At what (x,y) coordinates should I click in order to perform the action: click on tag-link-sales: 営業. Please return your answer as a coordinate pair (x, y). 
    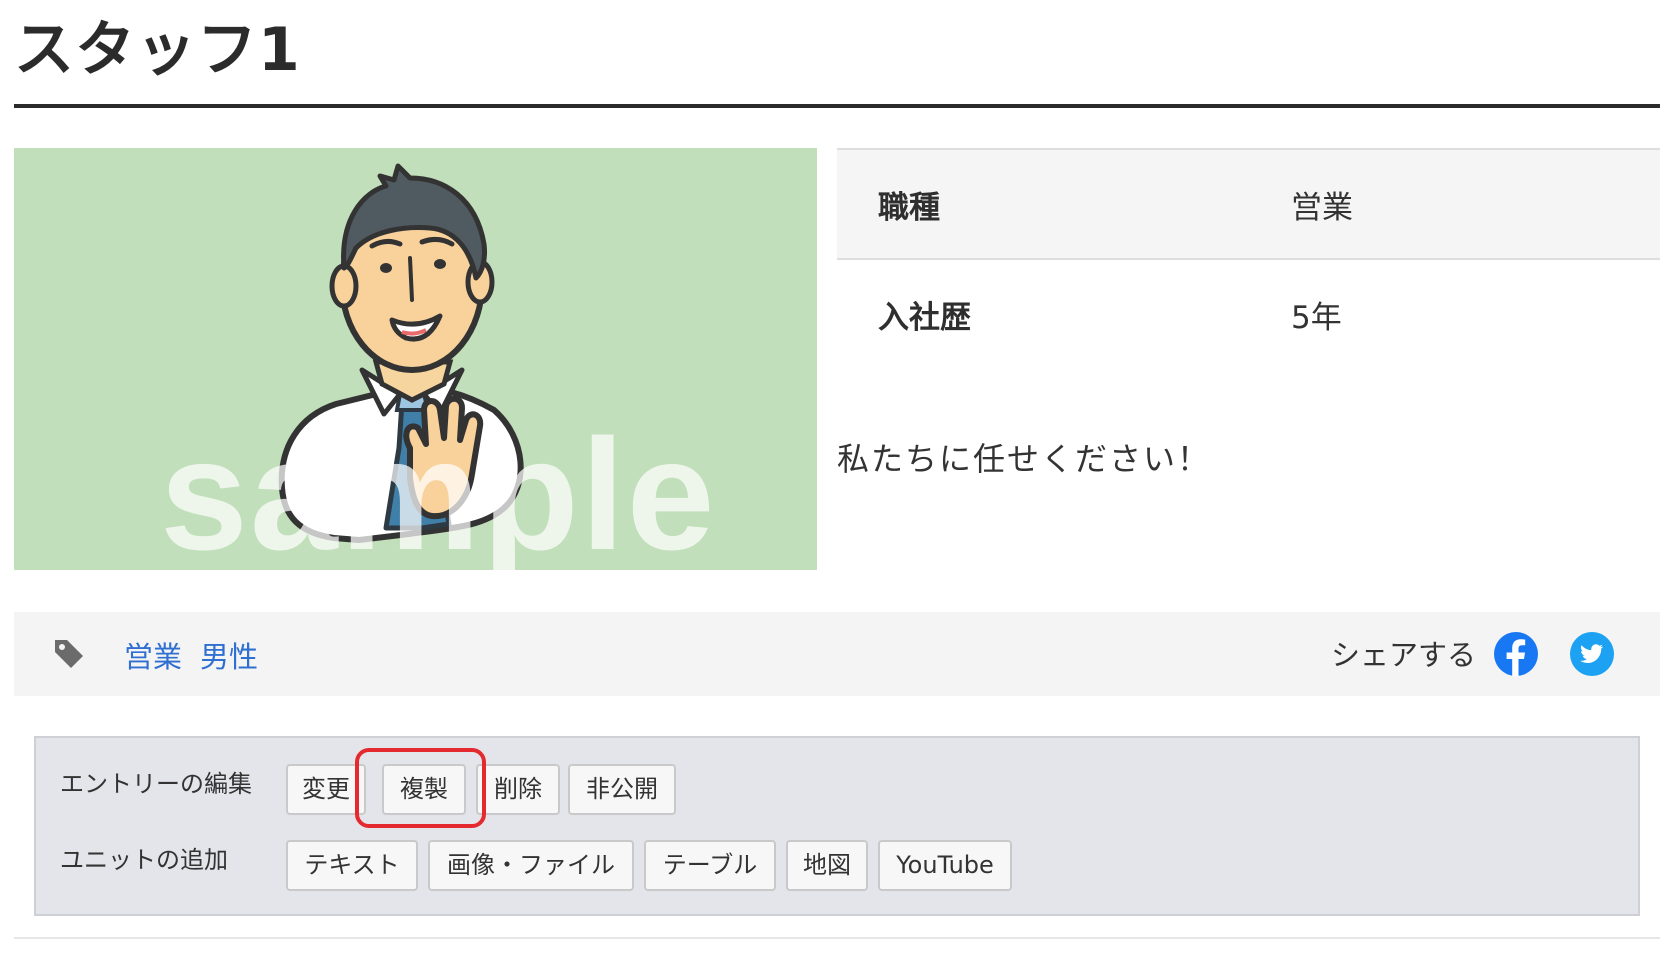
    Looking at the image, I should click on (153, 655).